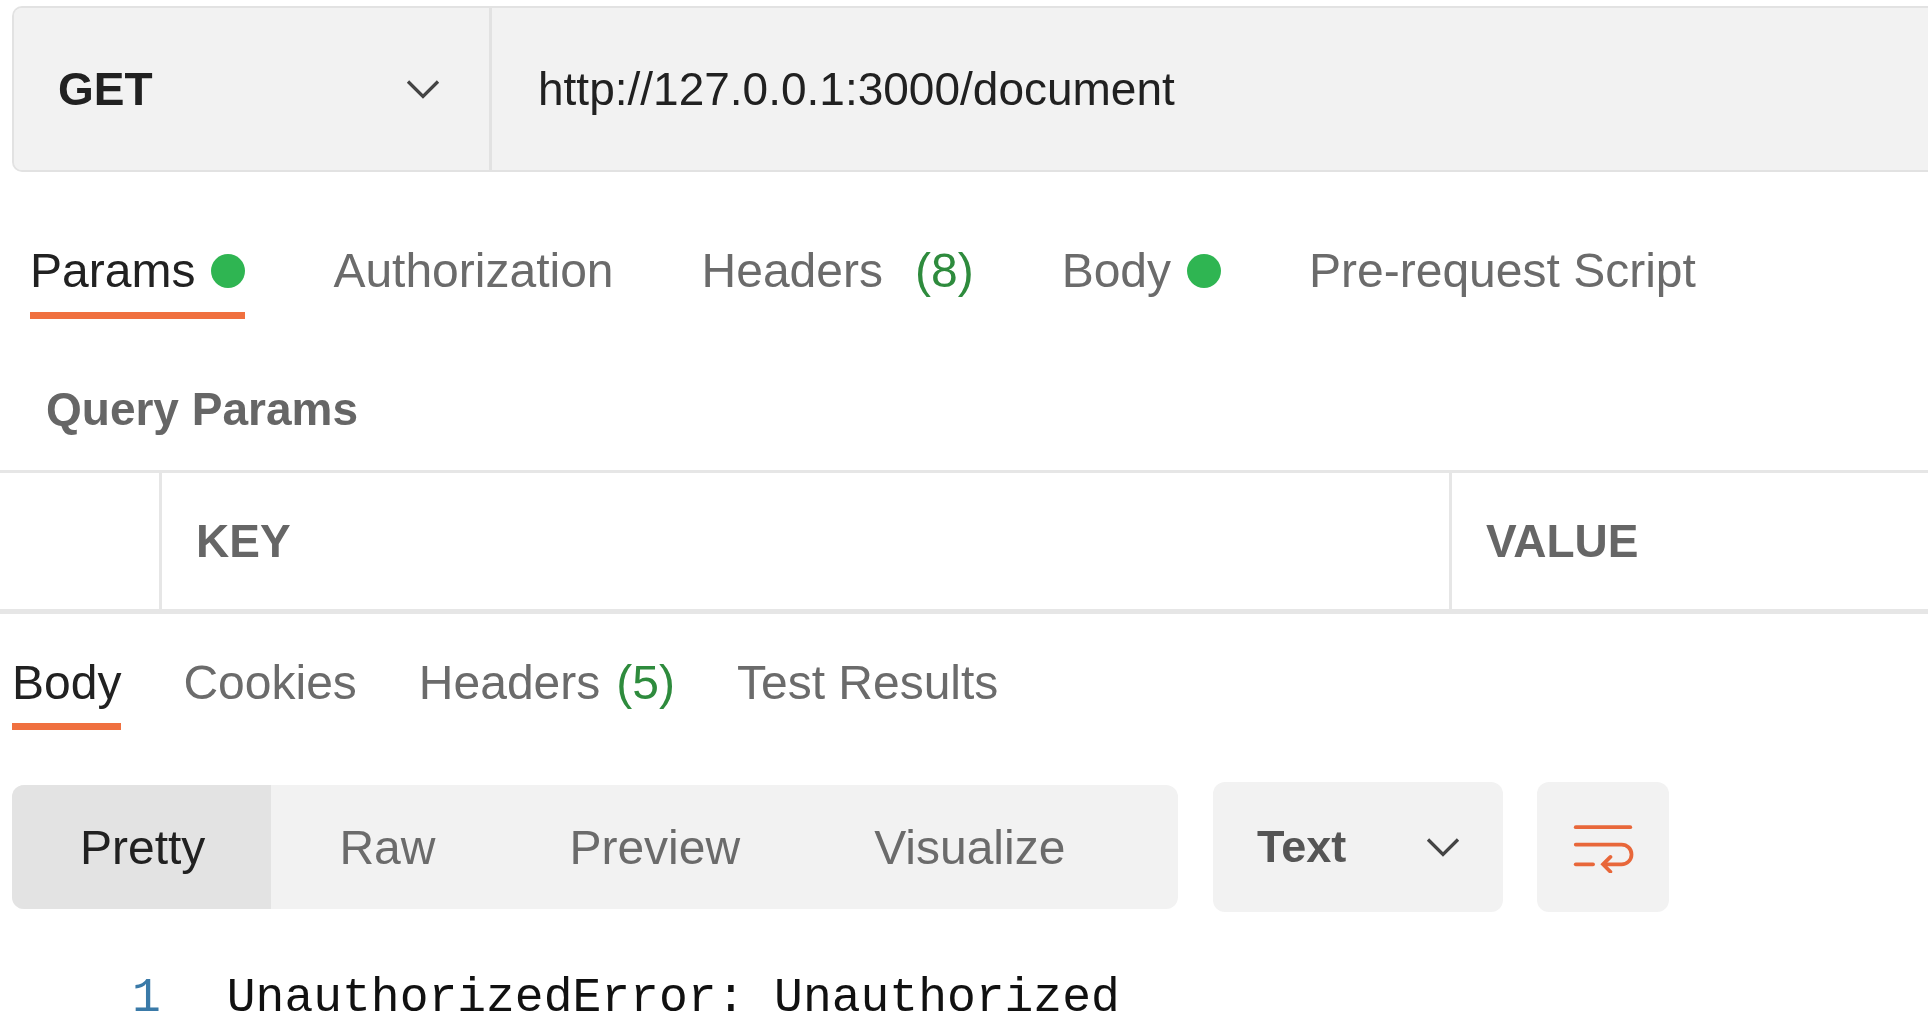  I want to click on request-tab: Headers (8), so click(837, 274).